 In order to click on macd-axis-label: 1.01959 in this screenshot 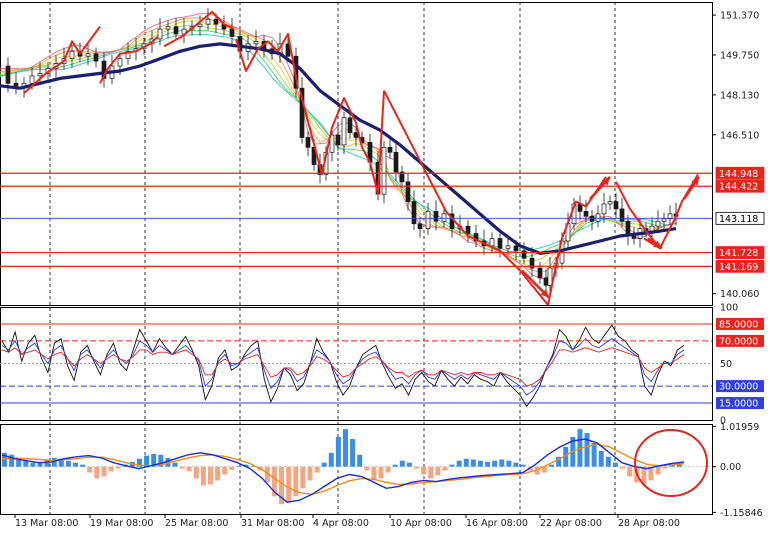, I will do `click(739, 427)`.